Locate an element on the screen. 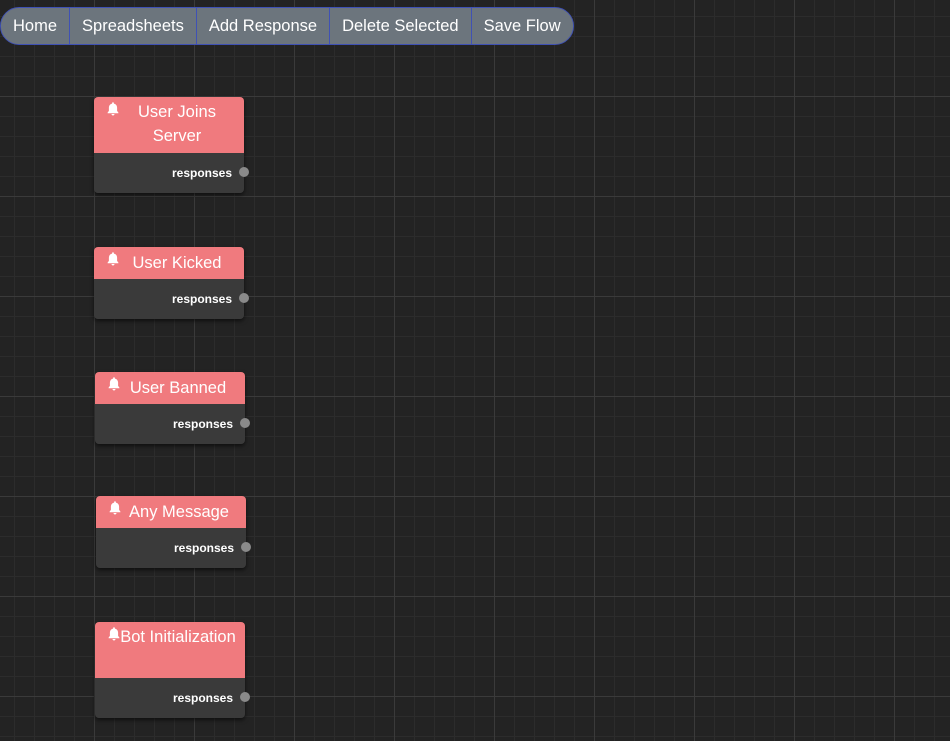  node-header: Any Message is located at coordinates (171, 512).